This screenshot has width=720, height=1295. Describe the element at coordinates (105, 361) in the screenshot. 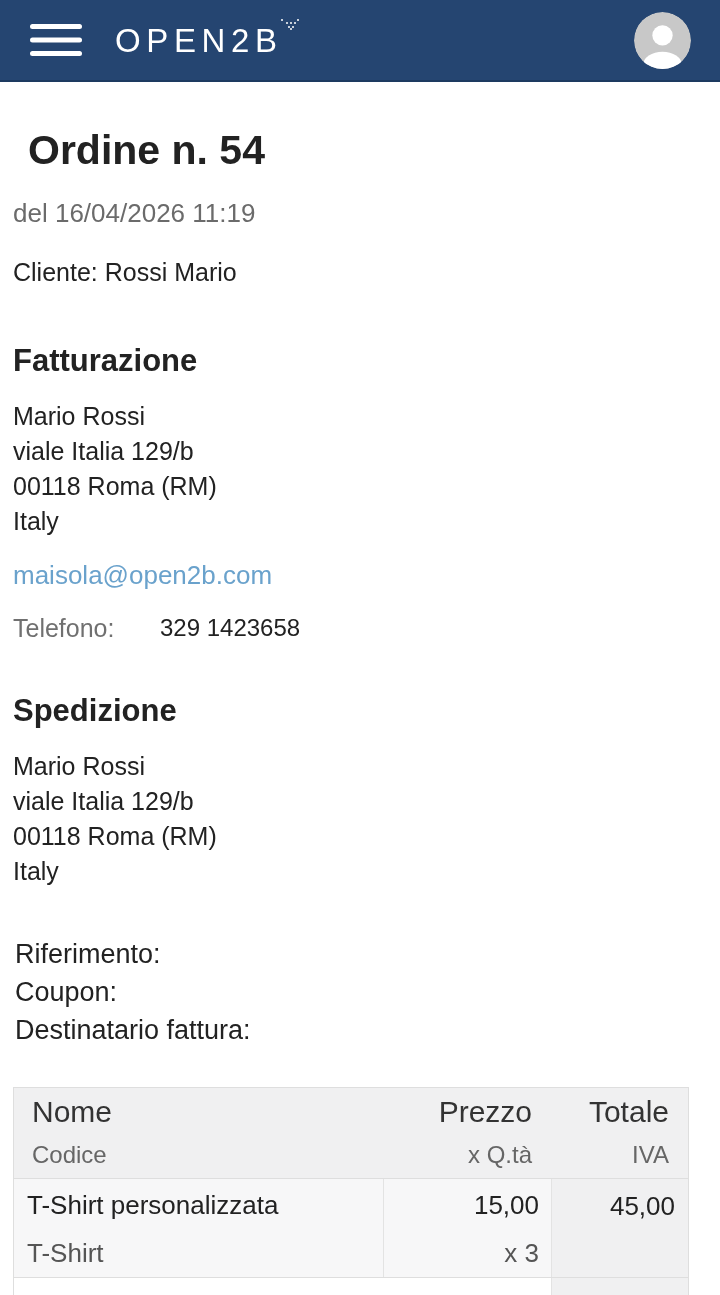

I see `section-heading: Fatturazione` at that location.